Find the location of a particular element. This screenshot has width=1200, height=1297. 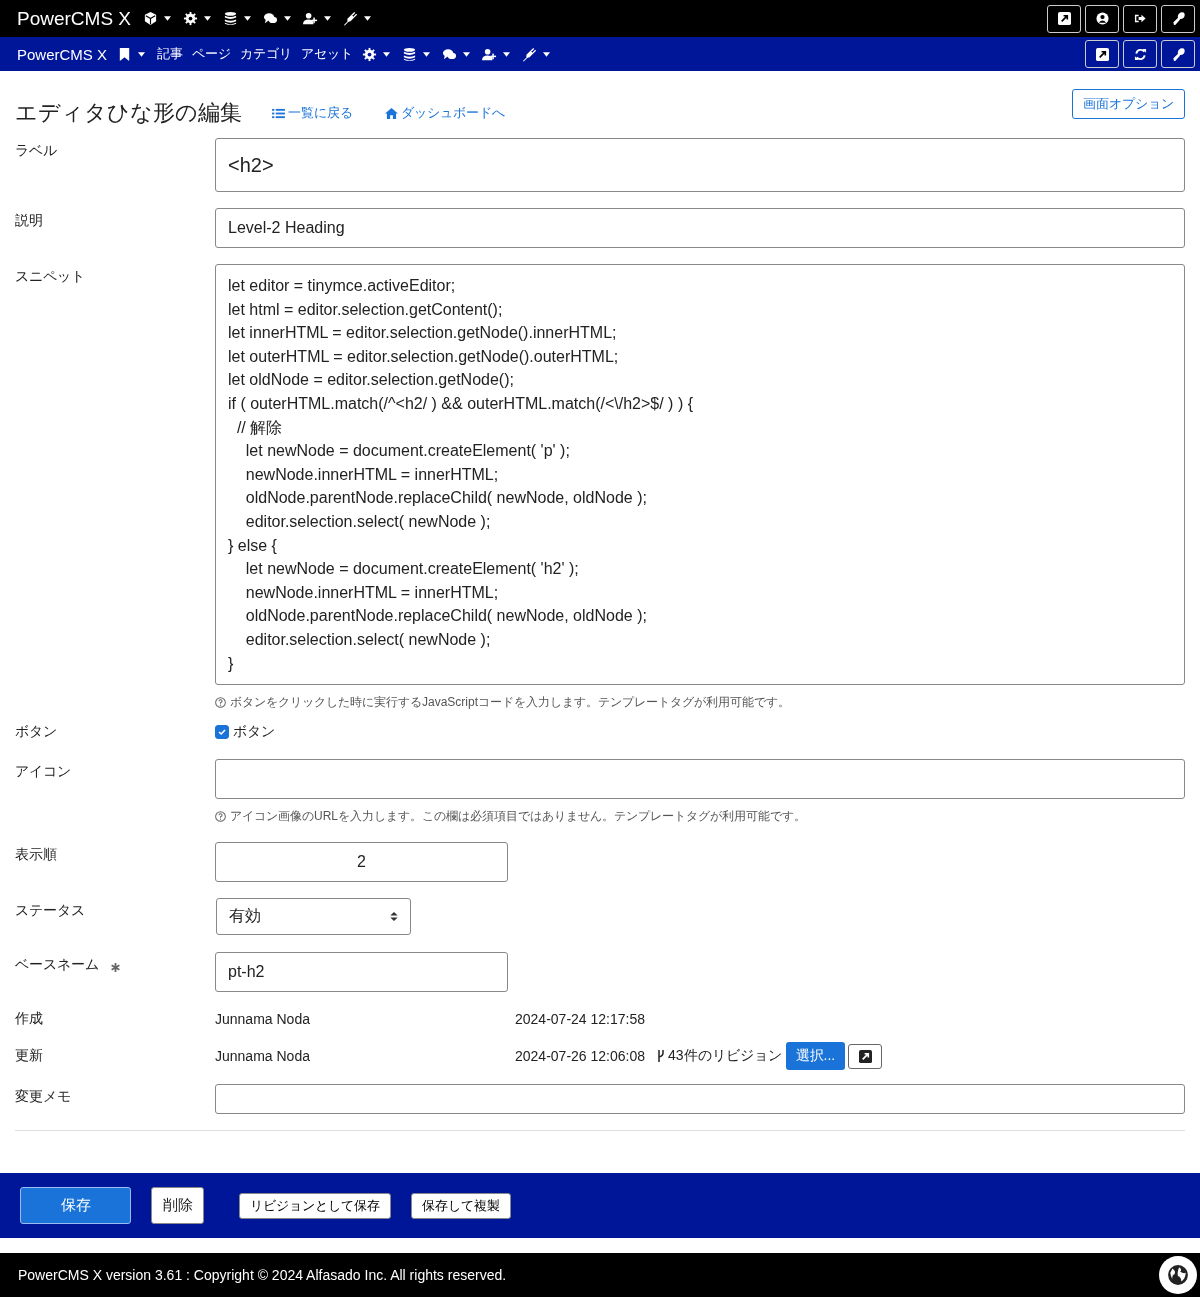

action-button: リビジョンとして保存 is located at coordinates (315, 1205).